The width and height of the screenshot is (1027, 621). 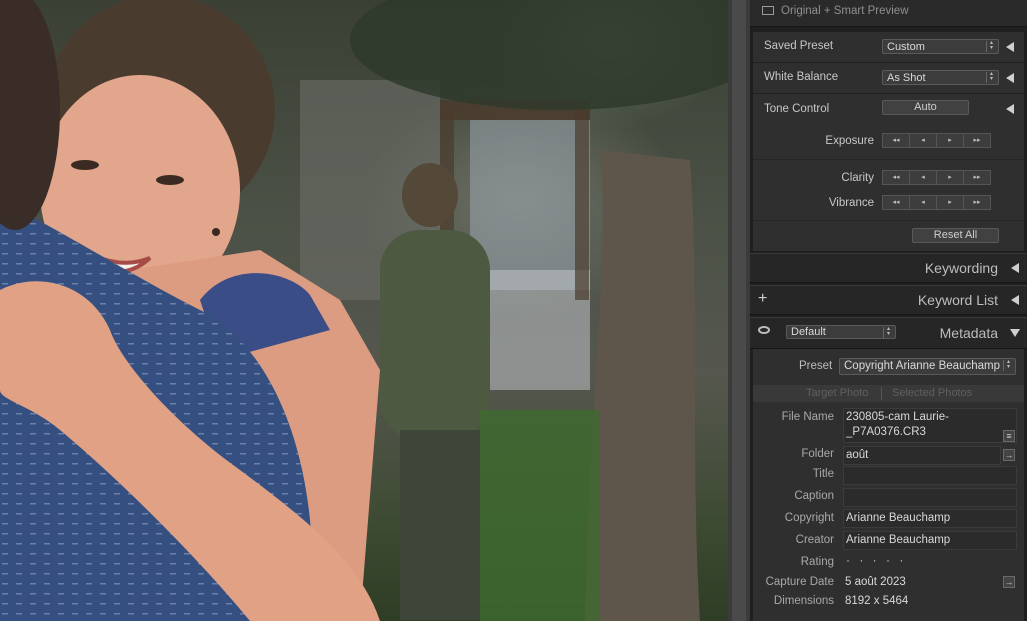 I want to click on tab-target-photo: Target Photo, so click(x=837, y=393).